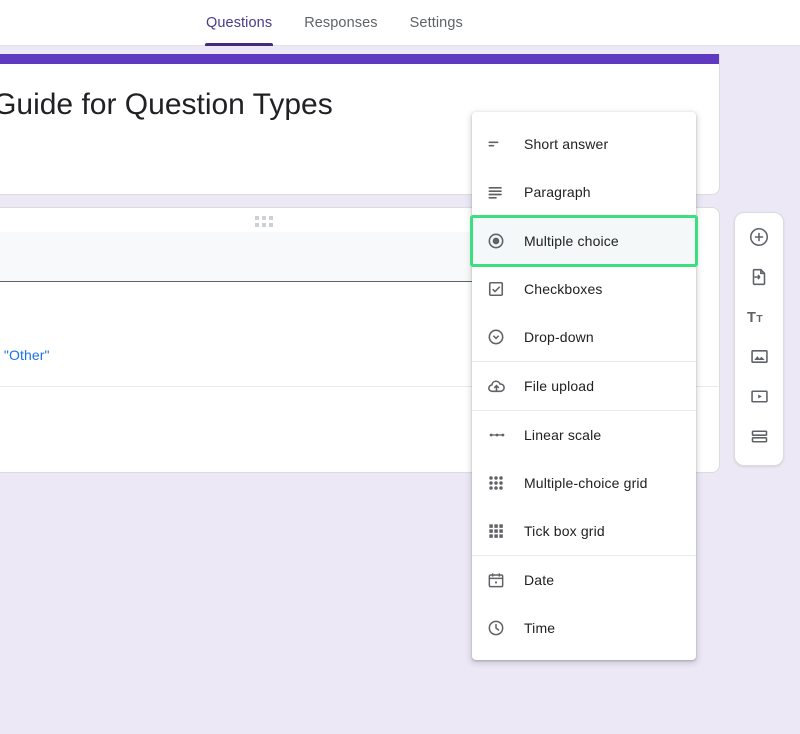  Describe the element at coordinates (264, 221) in the screenshot. I see `drag-handle-icon` at that location.